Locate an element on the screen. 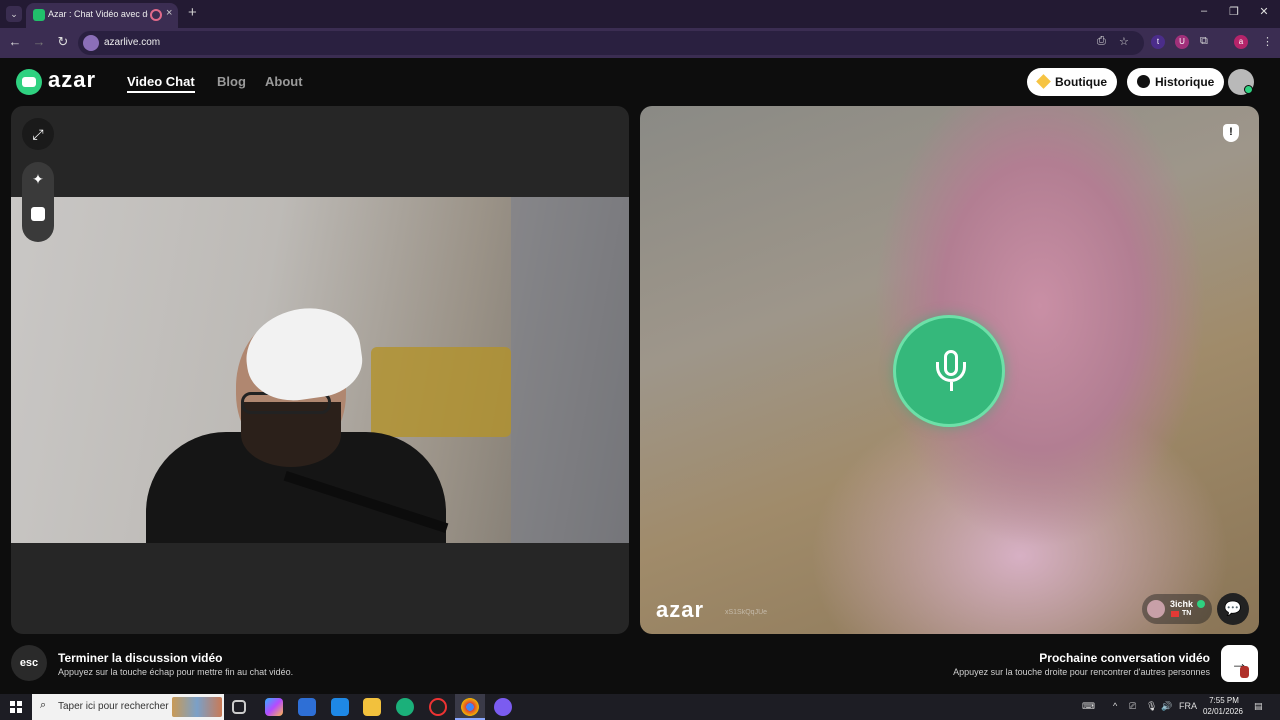  profile-icon: a is located at coordinates (1241, 42).